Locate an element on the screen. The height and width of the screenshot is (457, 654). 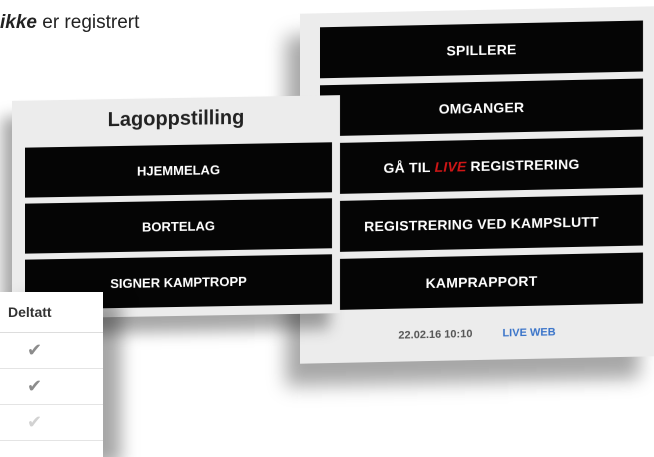
post-match-registration-label: REGISTRERING VED KAMPSLUTT is located at coordinates (481, 223).